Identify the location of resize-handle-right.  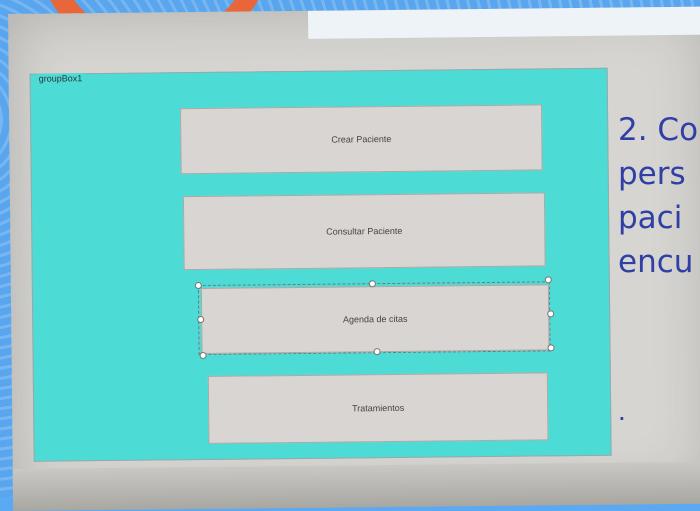
(551, 314).